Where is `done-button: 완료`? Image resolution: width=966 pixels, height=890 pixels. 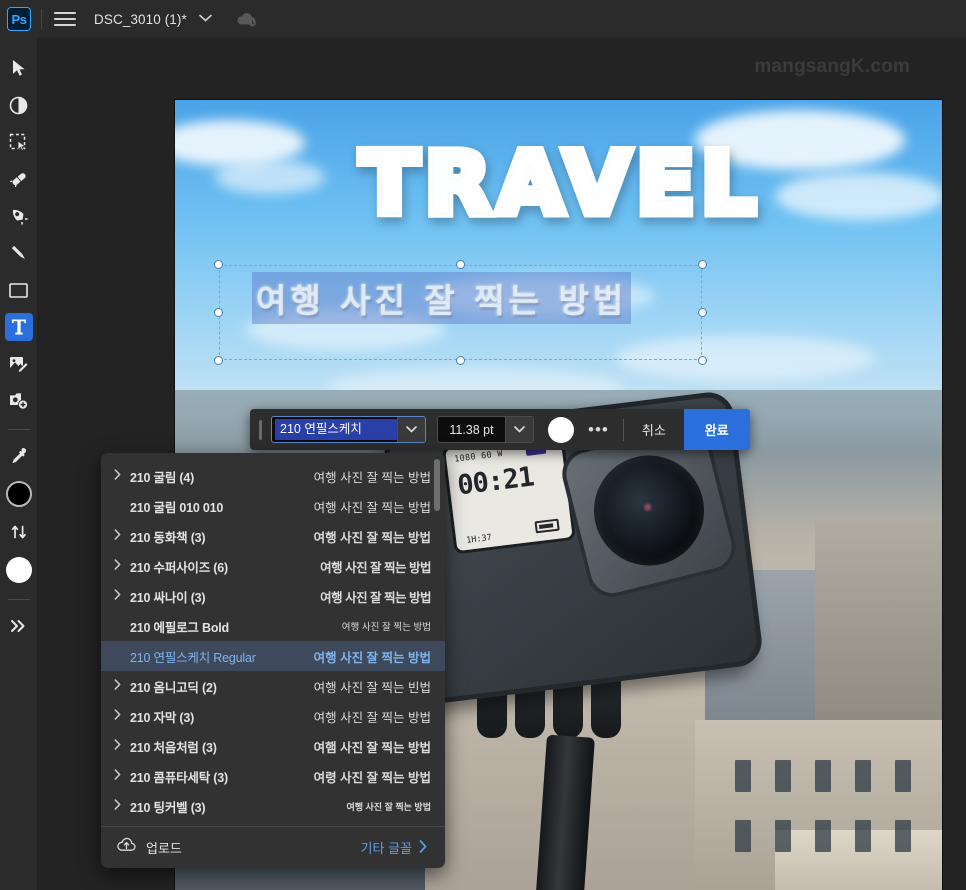
done-button: 완료 is located at coordinates (716, 429).